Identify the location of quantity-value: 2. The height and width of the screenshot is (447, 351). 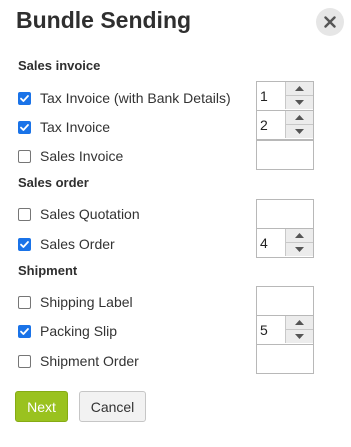
(264, 125).